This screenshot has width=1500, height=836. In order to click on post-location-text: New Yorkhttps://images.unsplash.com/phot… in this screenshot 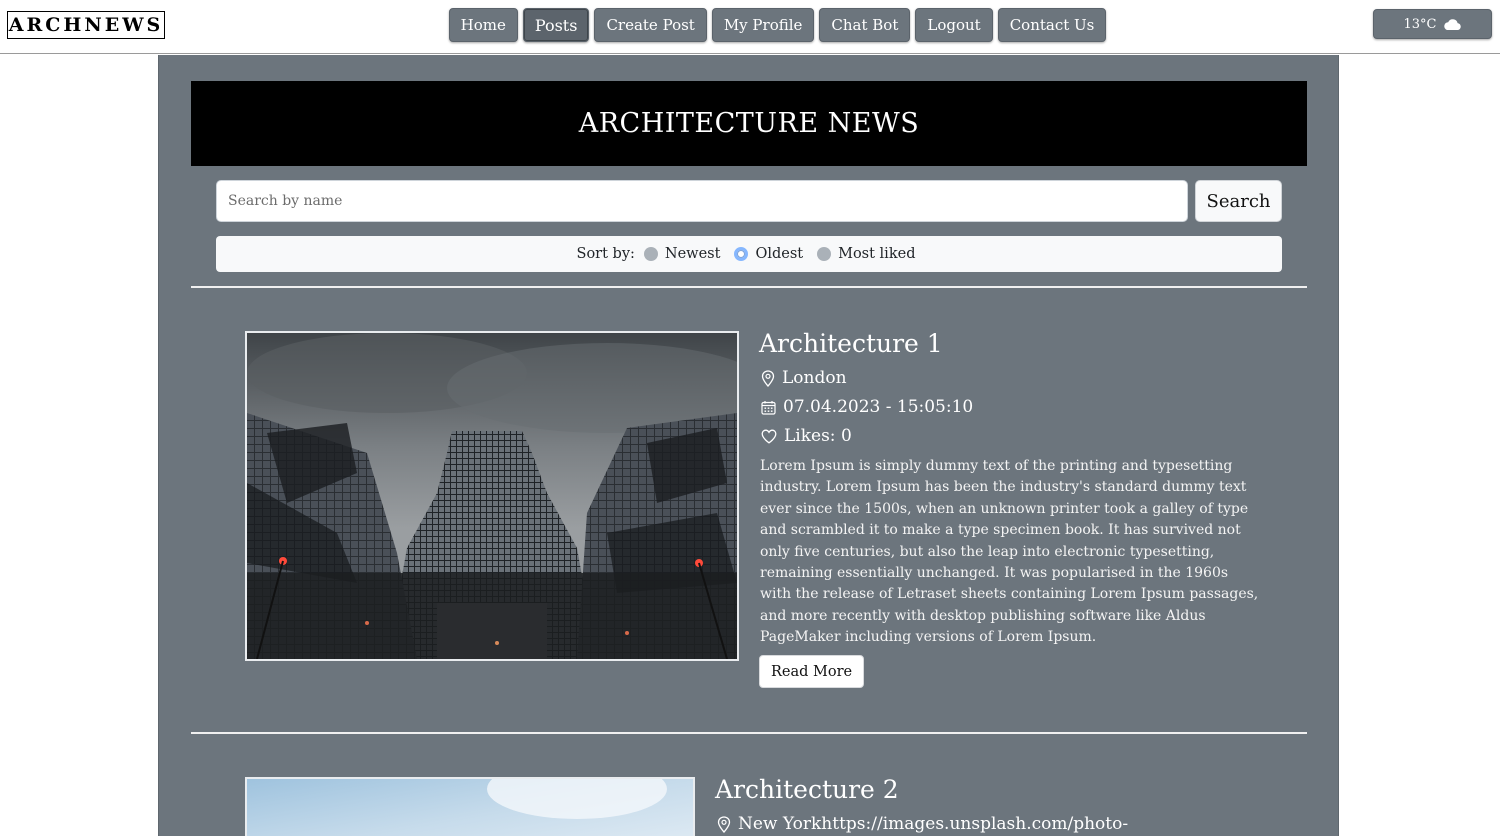, I will do `click(933, 824)`.